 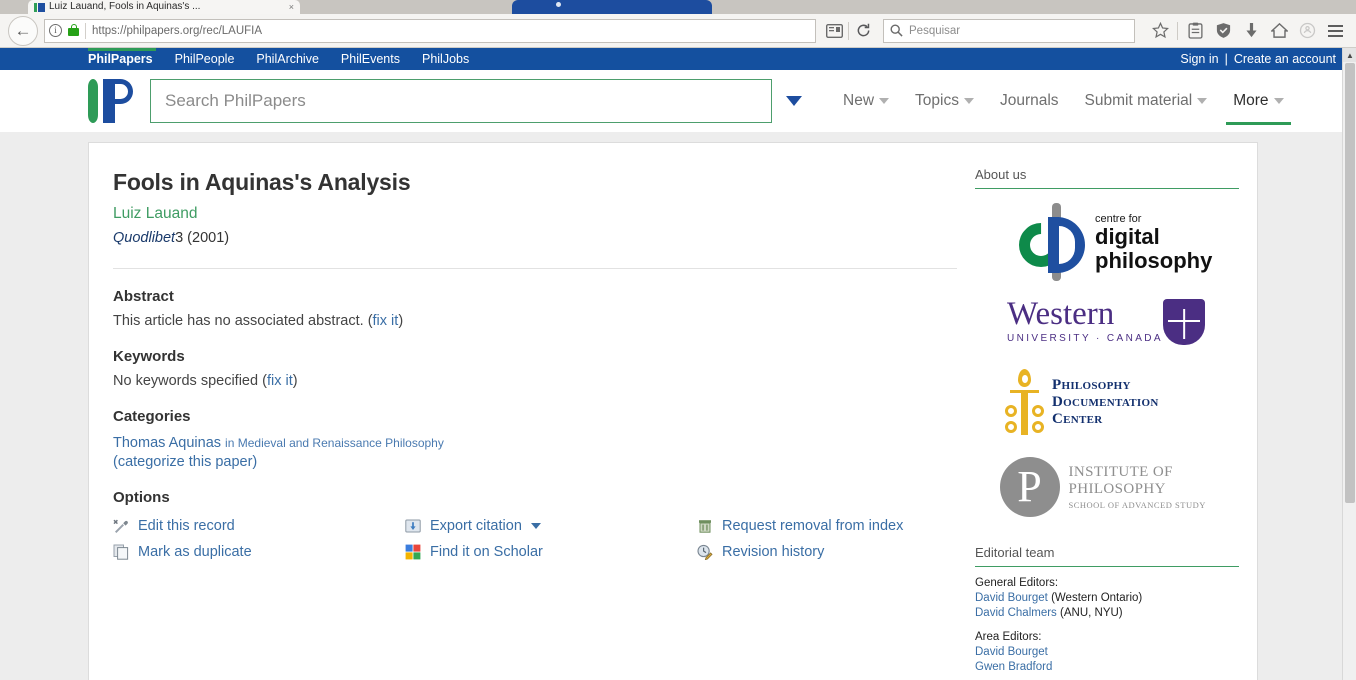 What do you see at coordinates (863, 31) in the screenshot?
I see `reload-icon` at bounding box center [863, 31].